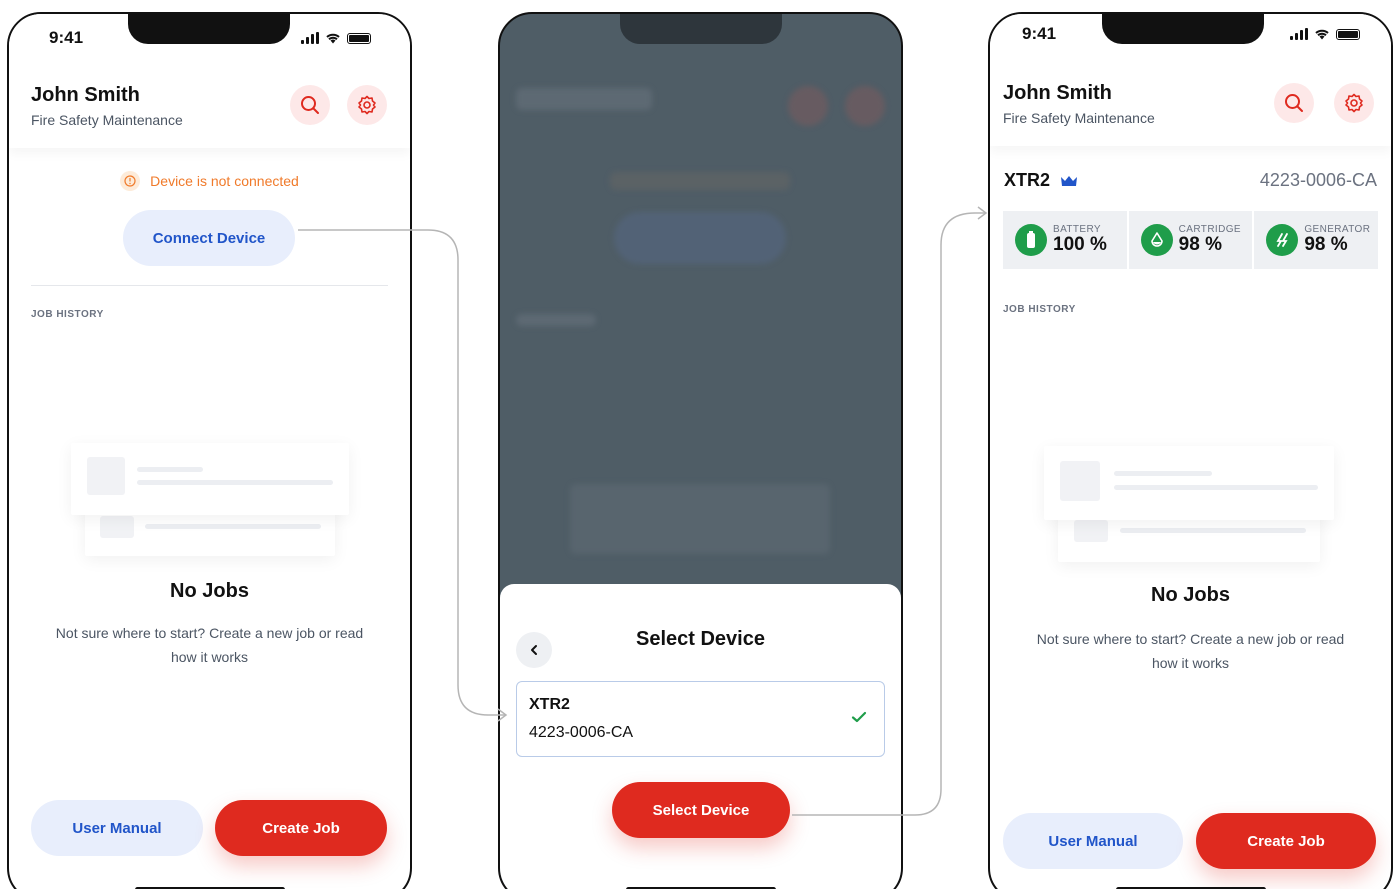 Image resolution: width=1397 pixels, height=889 pixels. I want to click on generator-icon, so click(1282, 240).